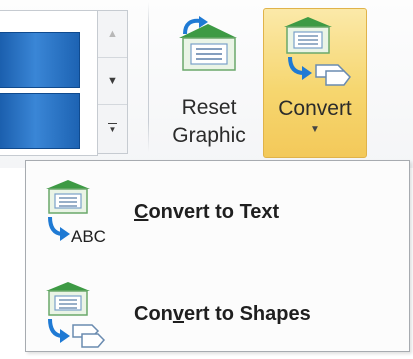 This screenshot has height=359, width=413. I want to click on convert-to-shapes-icon, so click(76, 315).